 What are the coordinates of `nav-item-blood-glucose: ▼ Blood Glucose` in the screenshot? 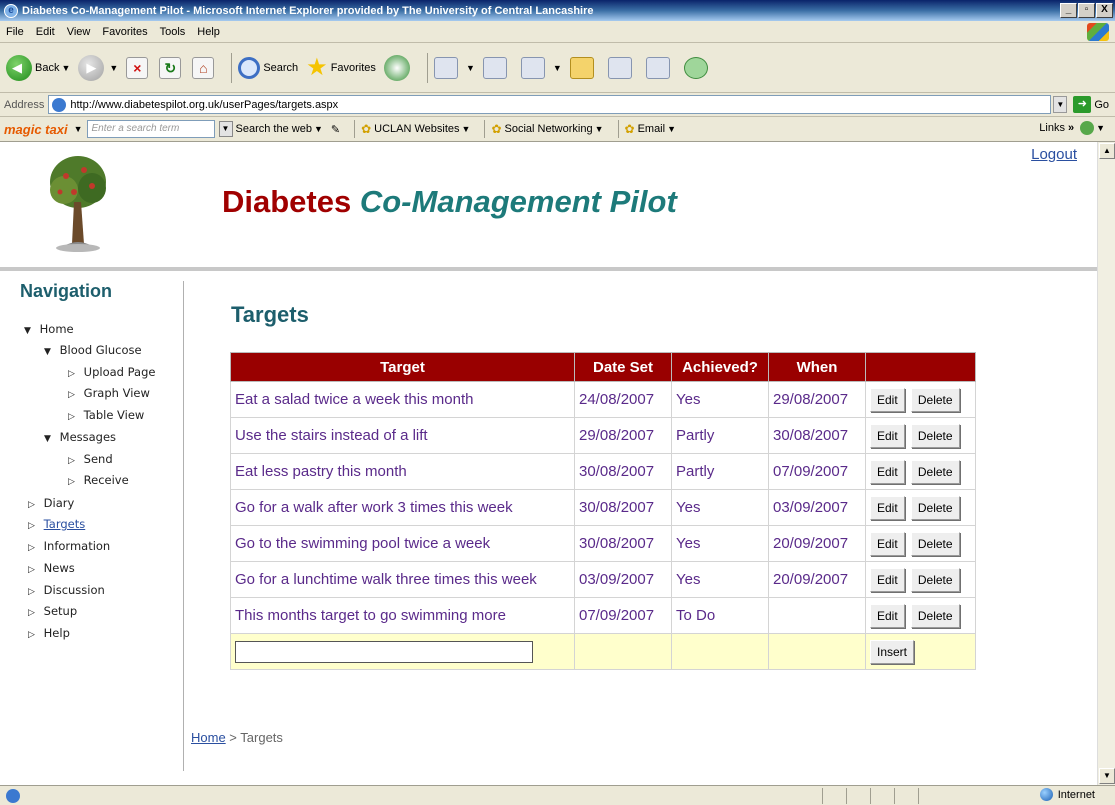 It's located at (93, 350).